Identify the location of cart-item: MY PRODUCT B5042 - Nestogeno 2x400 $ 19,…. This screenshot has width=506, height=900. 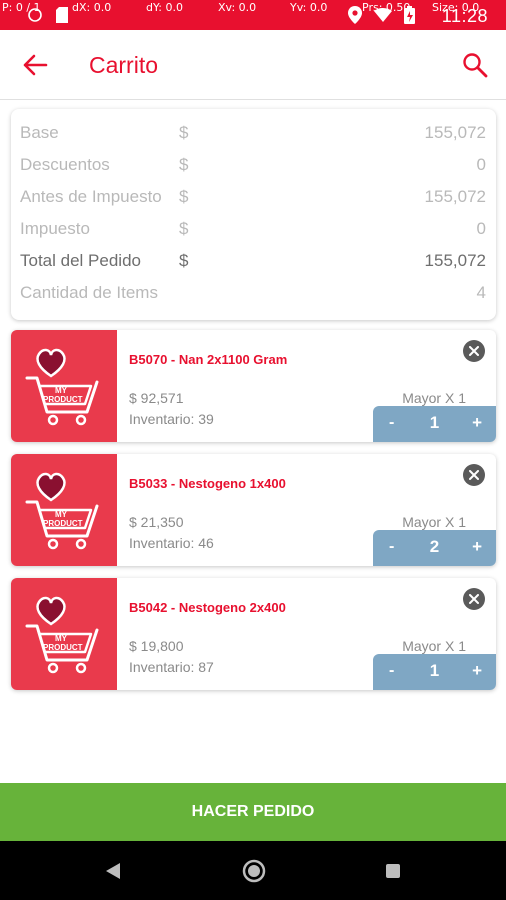
(253, 634).